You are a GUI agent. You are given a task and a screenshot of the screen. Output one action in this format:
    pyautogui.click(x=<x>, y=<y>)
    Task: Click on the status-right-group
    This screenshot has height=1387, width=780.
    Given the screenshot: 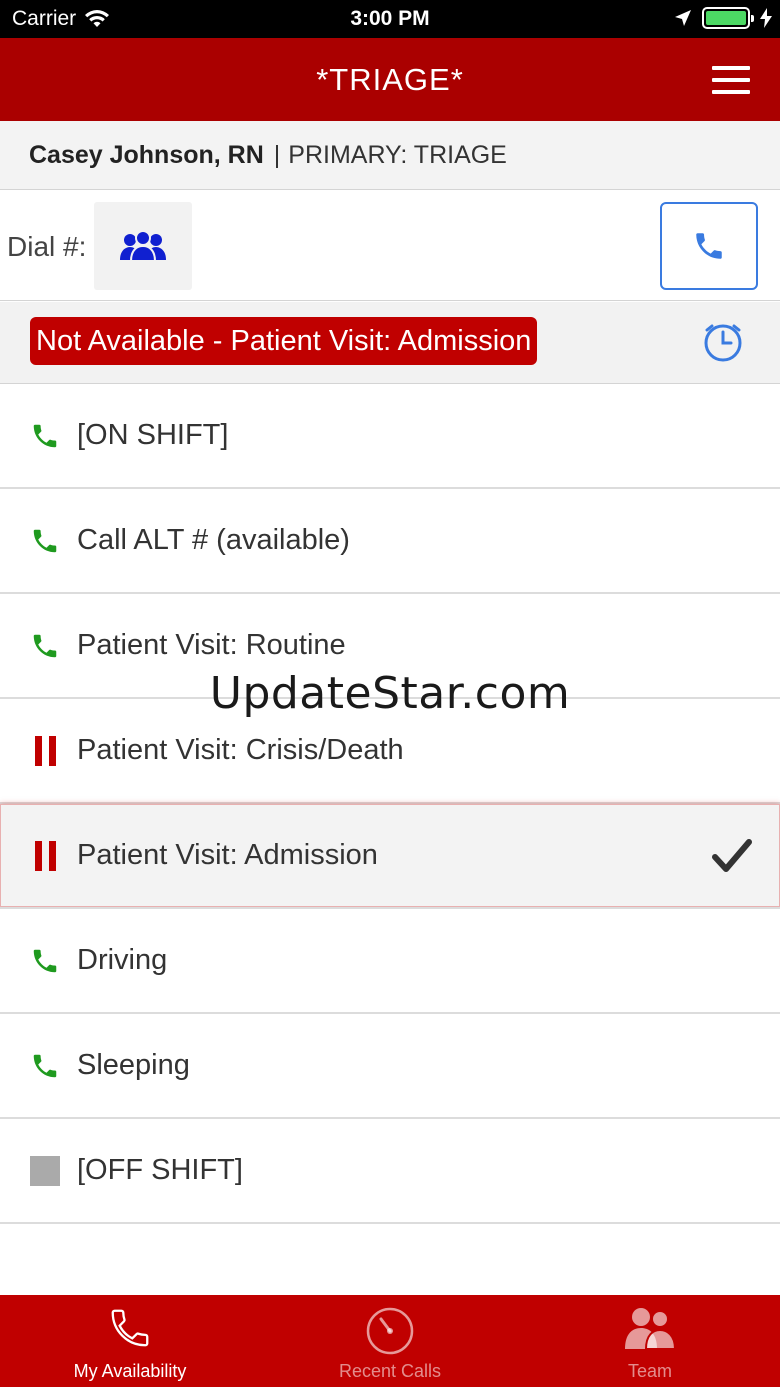 What is the action you would take?
    pyautogui.click(x=723, y=18)
    